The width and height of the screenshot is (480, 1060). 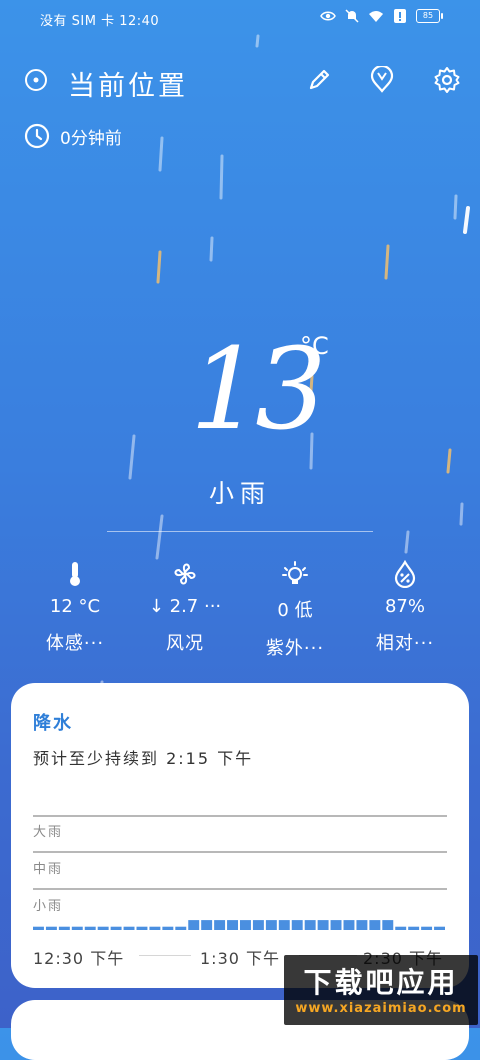 What do you see at coordinates (404, 606) in the screenshot?
I see `metric-value: 87%` at bounding box center [404, 606].